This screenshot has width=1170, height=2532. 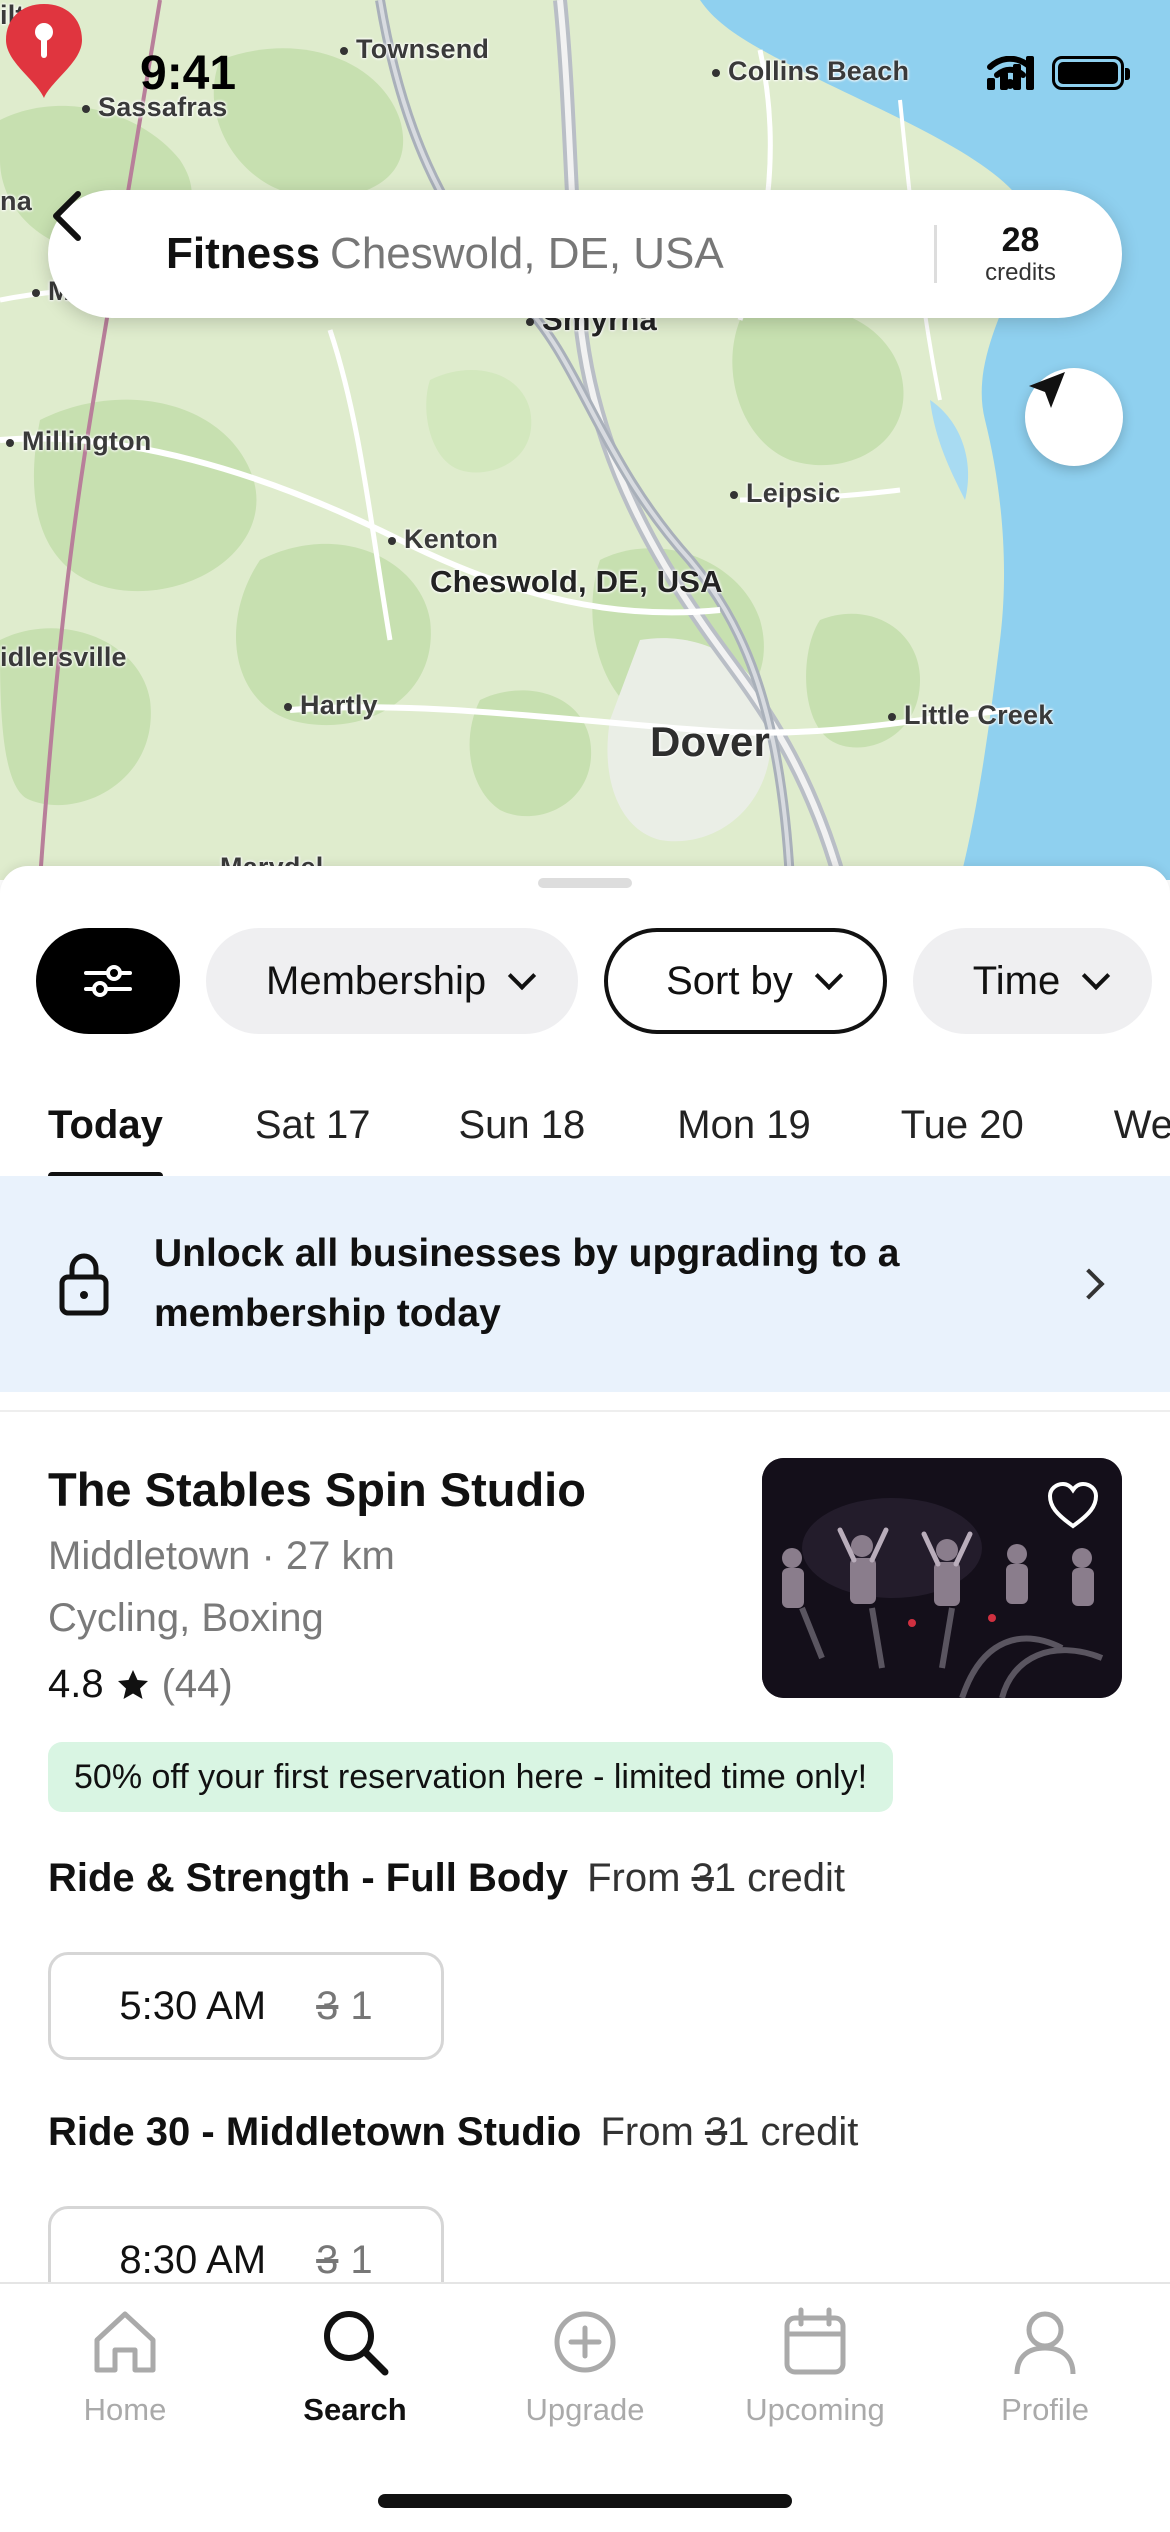 What do you see at coordinates (105, 1132) in the screenshot?
I see `tab-today: Today` at bounding box center [105, 1132].